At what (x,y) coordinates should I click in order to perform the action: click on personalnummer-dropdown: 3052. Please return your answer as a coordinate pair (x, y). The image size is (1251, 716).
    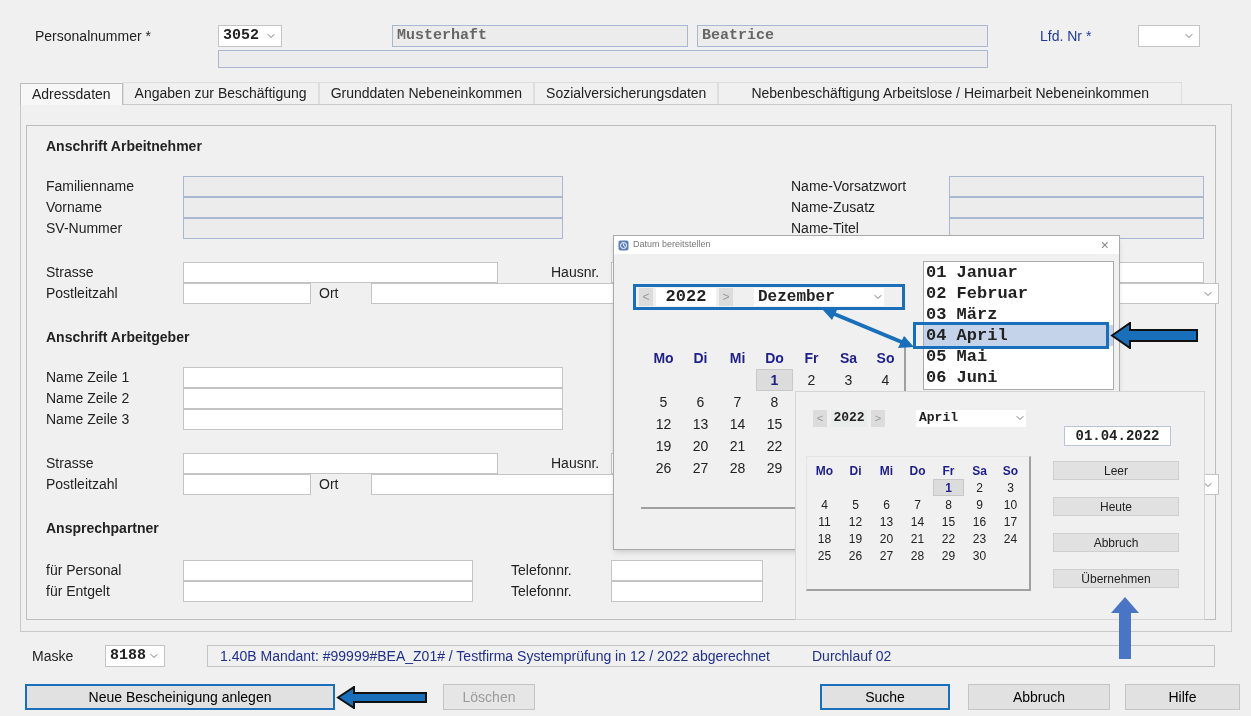
    Looking at the image, I should click on (250, 36).